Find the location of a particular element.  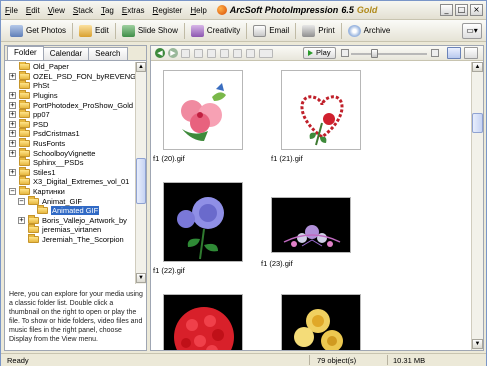

tree-node: jeremias_virtanen is located at coordinates (70, 229).